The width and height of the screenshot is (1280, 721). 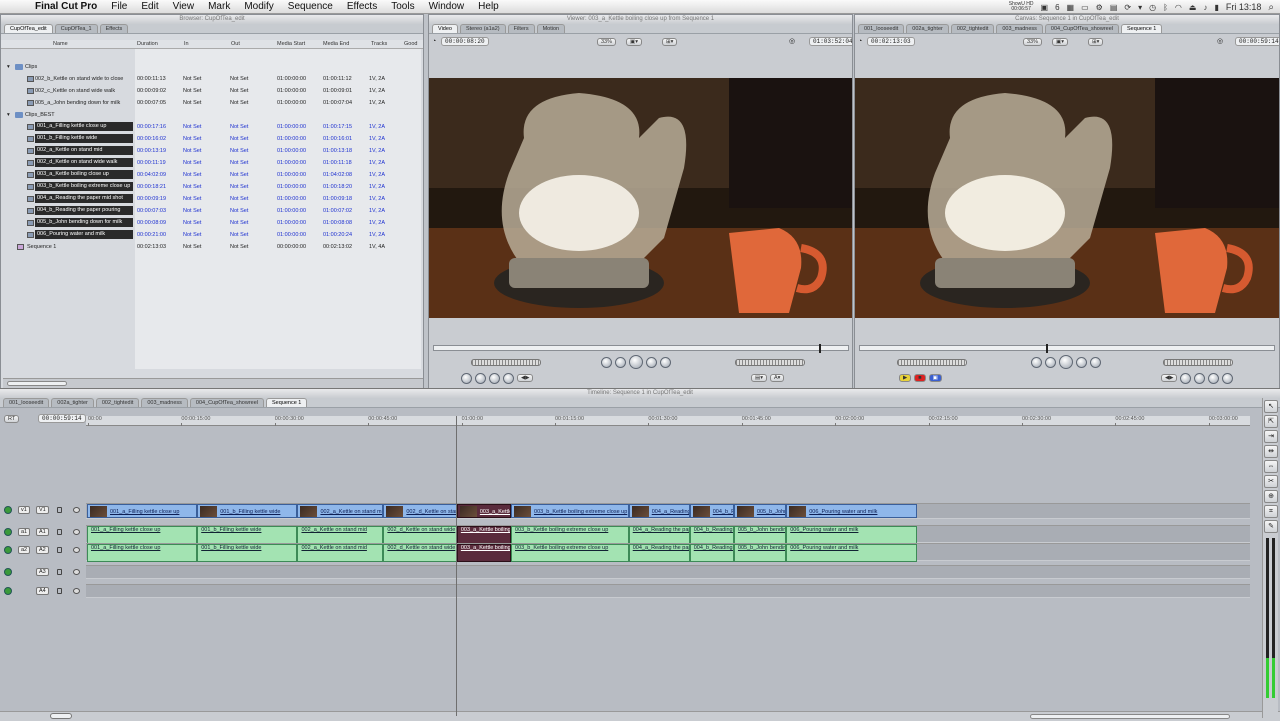 What do you see at coordinates (1271, 7) in the screenshot?
I see `spotlight-icon: ⌕` at bounding box center [1271, 7].